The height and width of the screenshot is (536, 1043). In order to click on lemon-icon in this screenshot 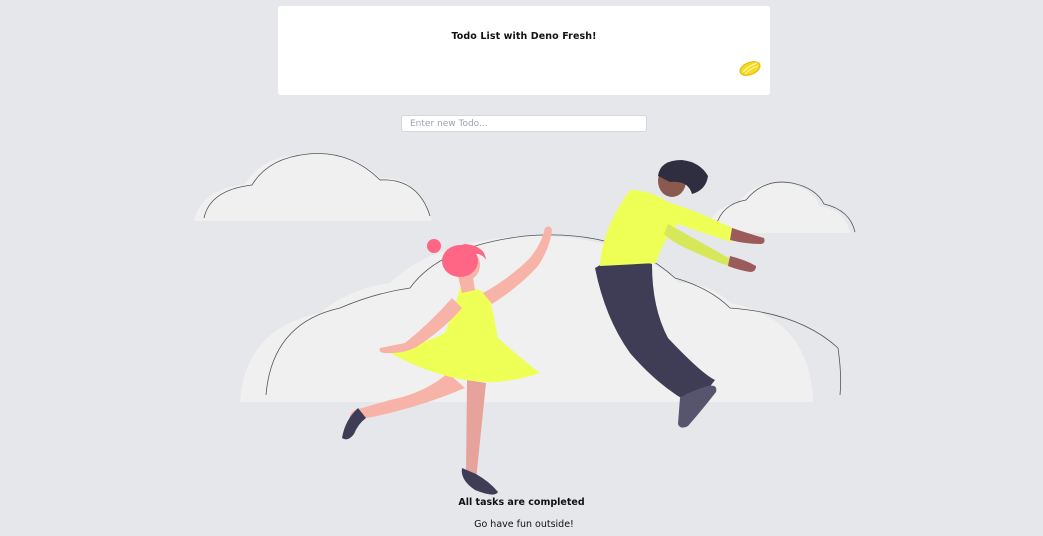, I will do `click(750, 68)`.